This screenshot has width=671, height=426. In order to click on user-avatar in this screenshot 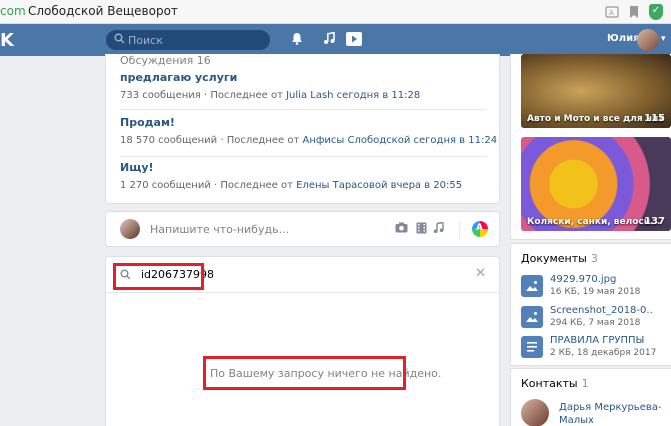, I will do `click(648, 40)`.